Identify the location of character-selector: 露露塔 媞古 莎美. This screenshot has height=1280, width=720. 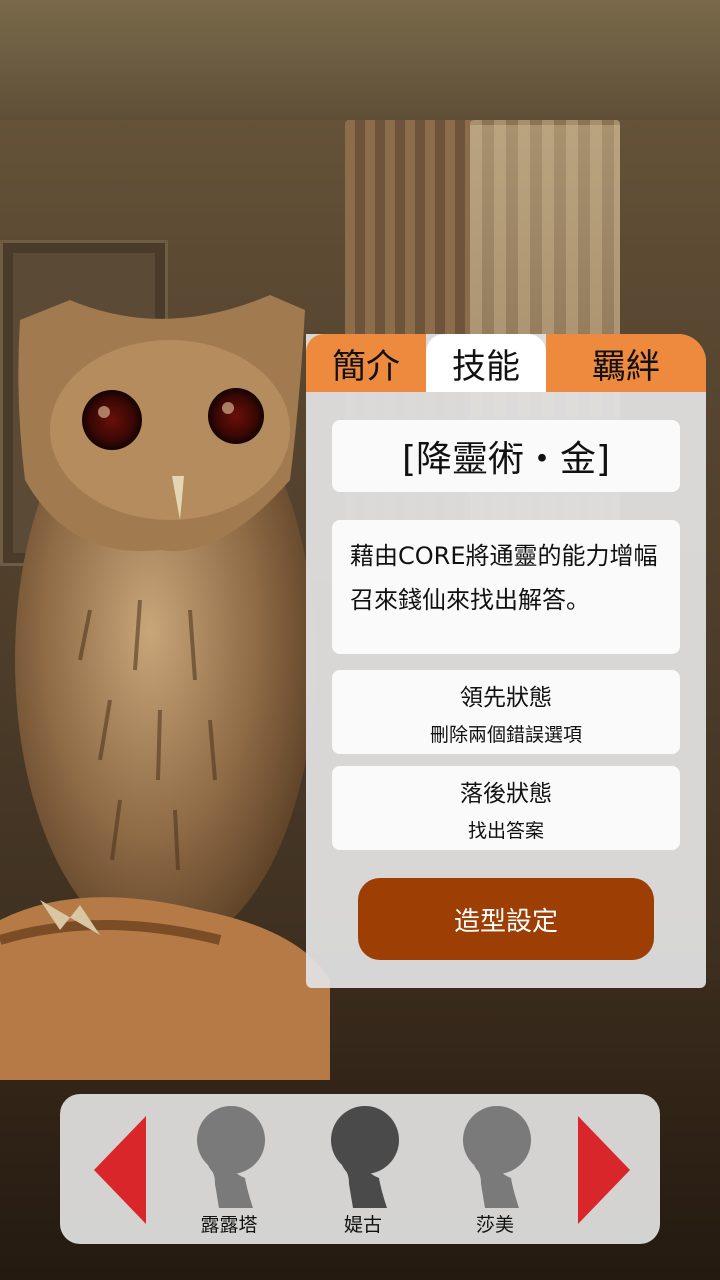
(360, 1169).